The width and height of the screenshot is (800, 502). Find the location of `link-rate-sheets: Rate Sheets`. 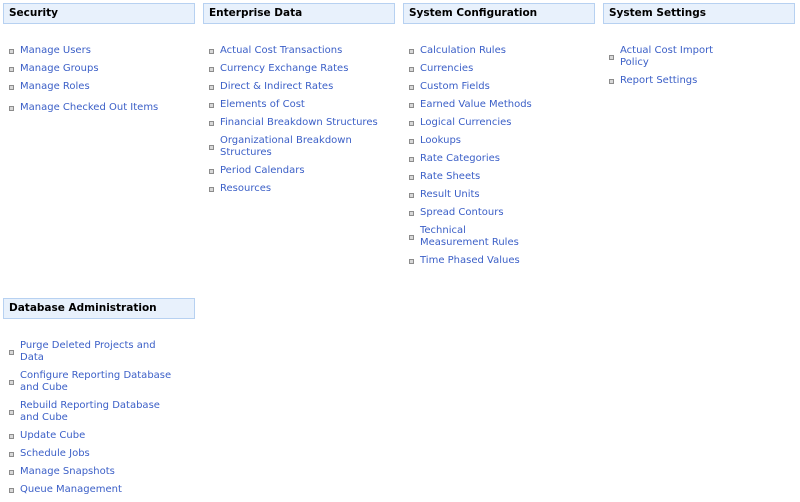

link-rate-sheets: Rate Sheets is located at coordinates (450, 177).